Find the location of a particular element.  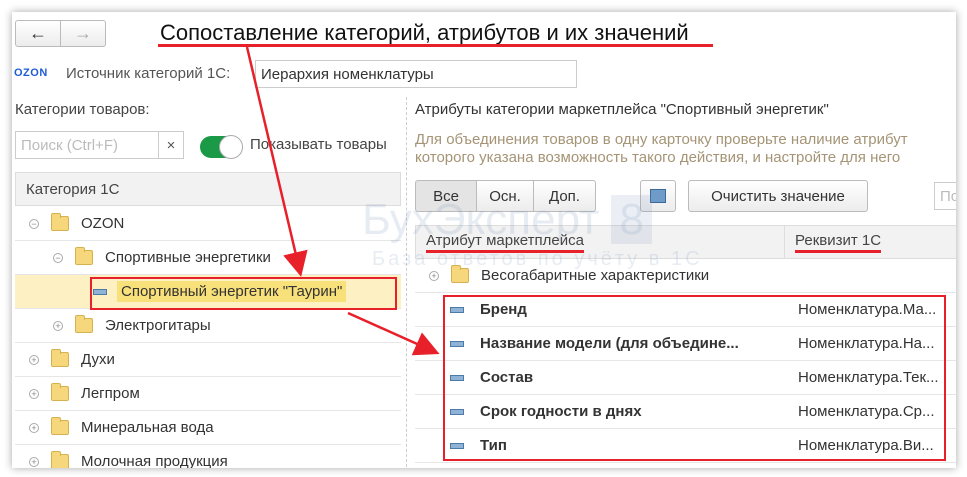

arrow-to-category is located at coordinates (276, 161).